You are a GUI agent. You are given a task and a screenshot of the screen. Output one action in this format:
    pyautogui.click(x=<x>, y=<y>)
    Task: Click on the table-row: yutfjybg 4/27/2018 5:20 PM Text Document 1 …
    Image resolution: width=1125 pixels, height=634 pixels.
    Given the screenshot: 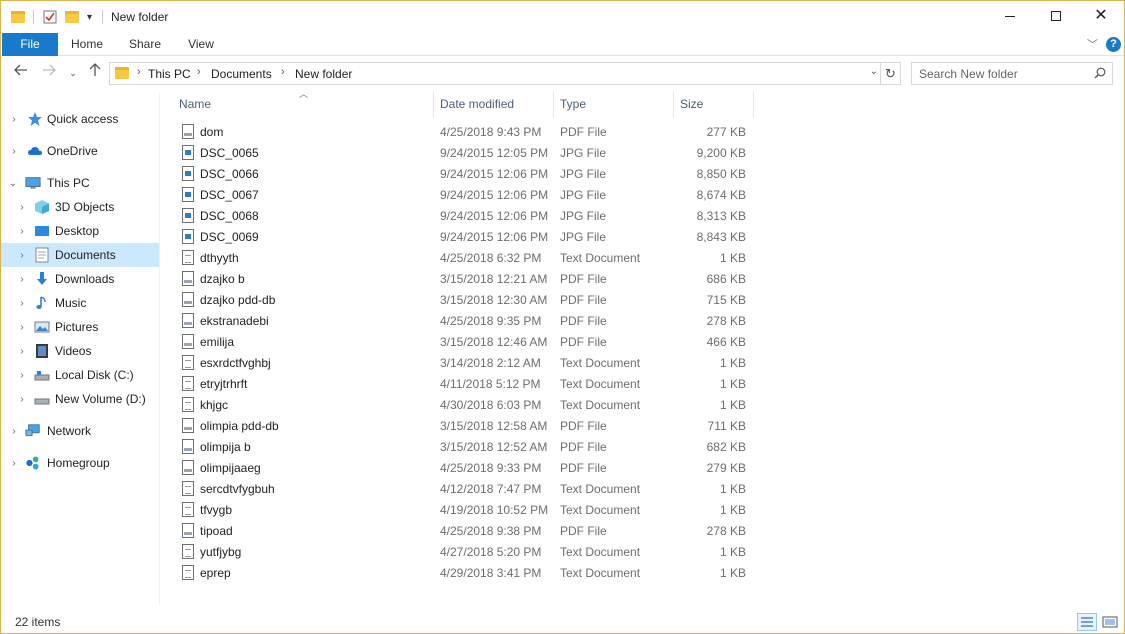 What is the action you would take?
    pyautogui.click(x=464, y=551)
    